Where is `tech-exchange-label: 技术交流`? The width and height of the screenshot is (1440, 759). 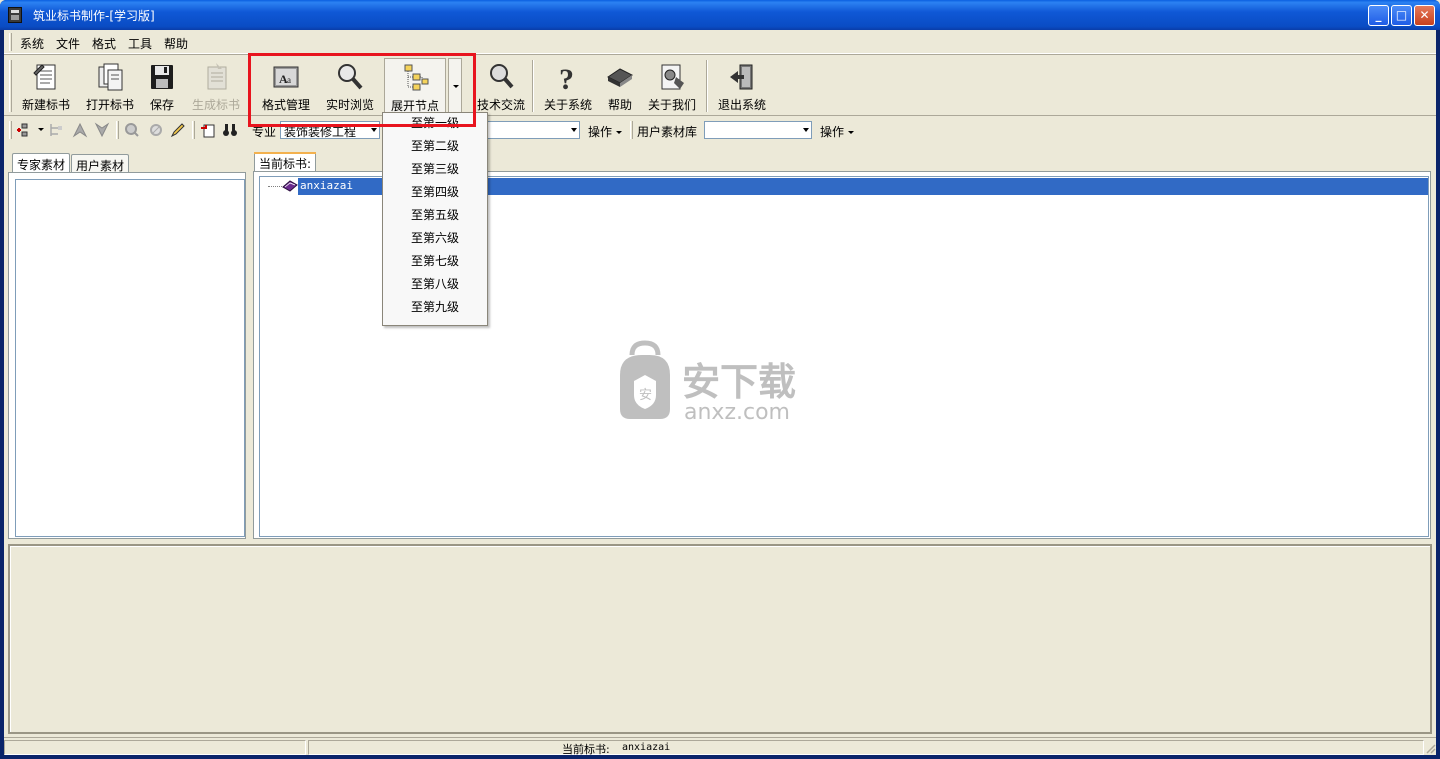
tech-exchange-label: 技术交流 is located at coordinates (500, 105).